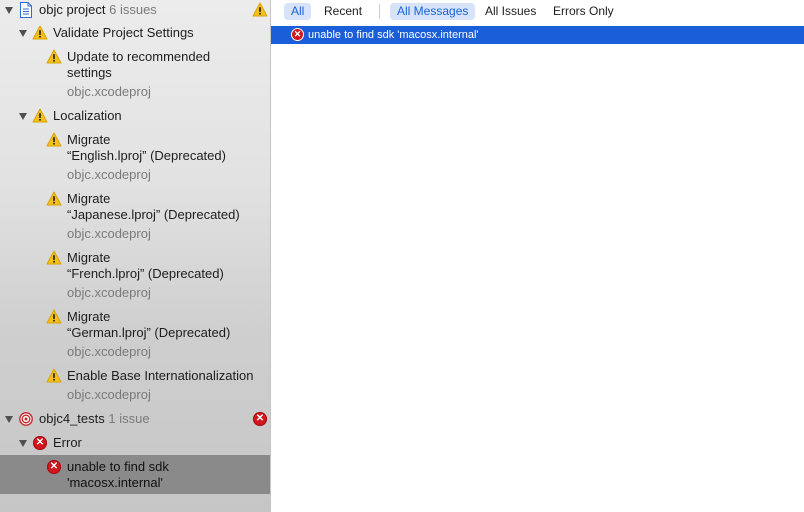 Image resolution: width=804 pixels, height=512 pixels. Describe the element at coordinates (9, 419) in the screenshot. I see `disclosure-triangle-target` at that location.